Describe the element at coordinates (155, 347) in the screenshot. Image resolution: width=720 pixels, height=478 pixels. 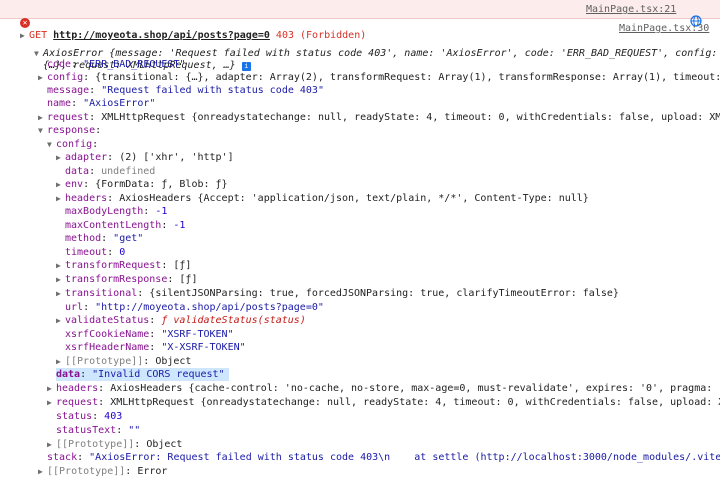
I see `cfg-xsrfHeaderName: xsrfHeaderName: "X-XSRF-TOKEN"` at that location.